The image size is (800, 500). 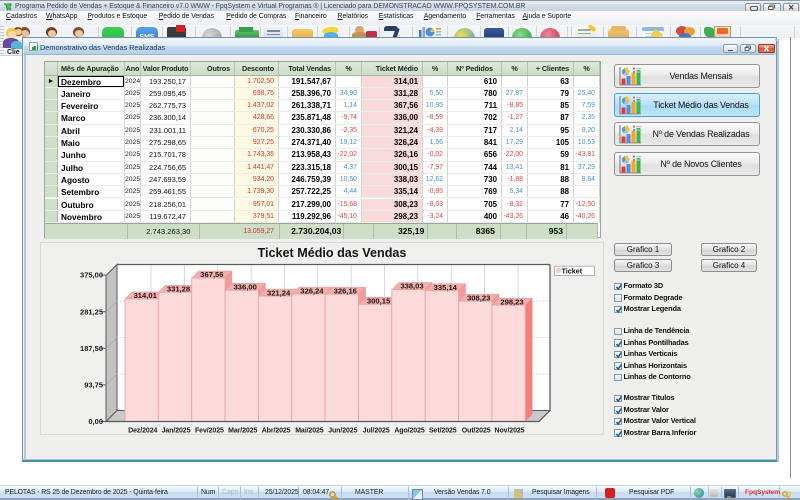 I want to click on svg-text: Set/2025, so click(x=443, y=431).